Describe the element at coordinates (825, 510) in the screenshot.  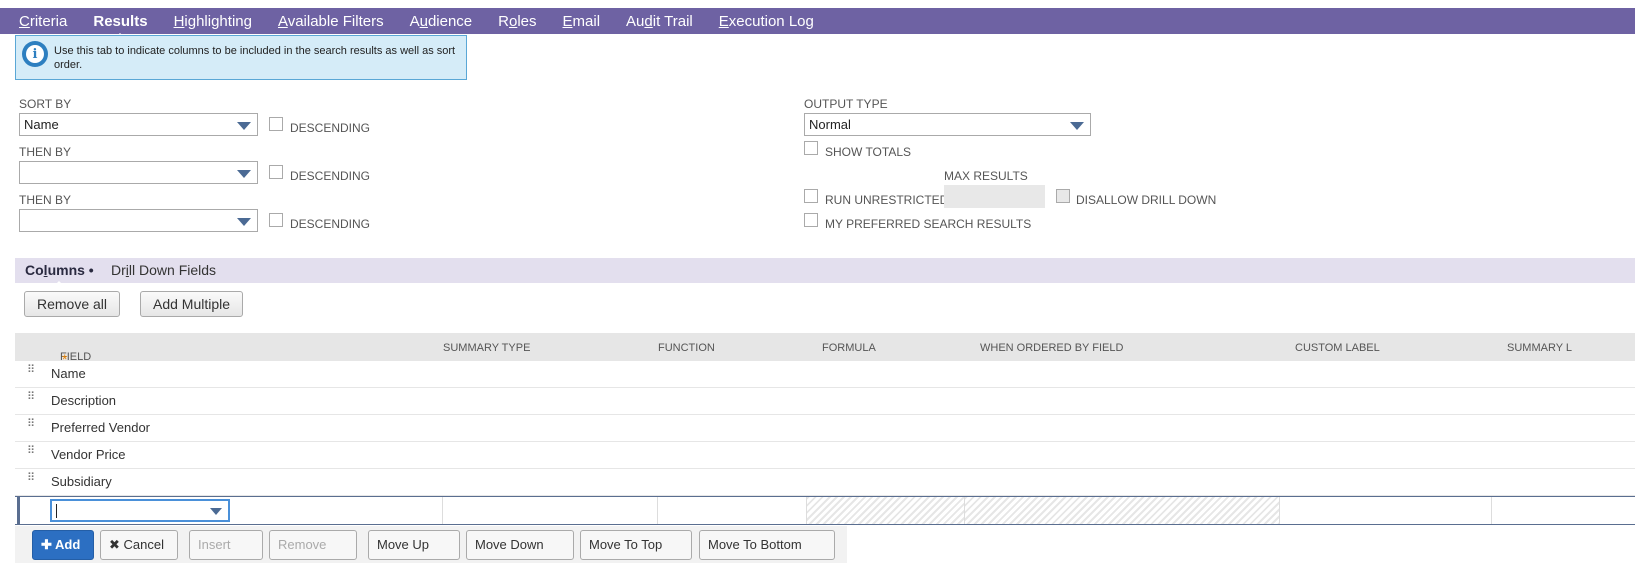
I see `edit-row` at that location.